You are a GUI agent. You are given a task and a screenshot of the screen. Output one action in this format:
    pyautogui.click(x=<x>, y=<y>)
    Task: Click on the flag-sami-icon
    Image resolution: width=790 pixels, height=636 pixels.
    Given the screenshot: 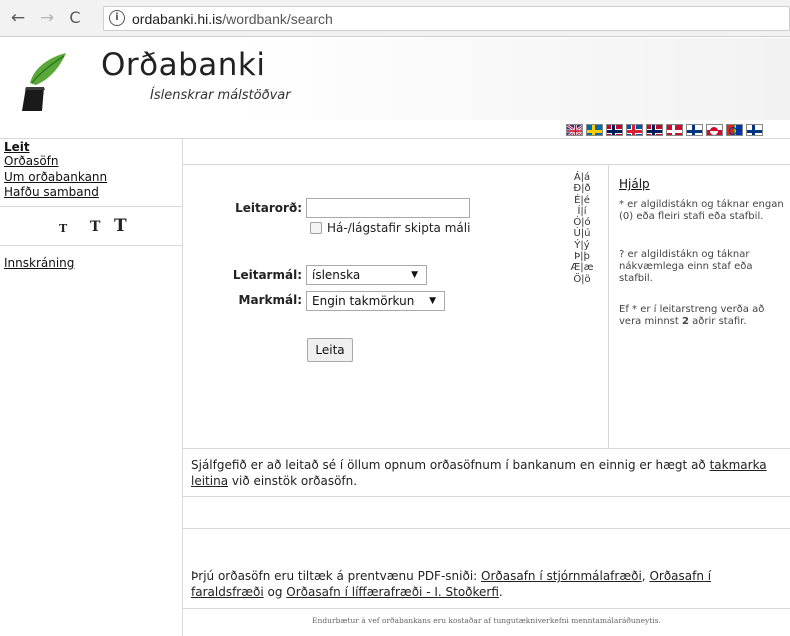 What is the action you would take?
    pyautogui.click(x=734, y=130)
    